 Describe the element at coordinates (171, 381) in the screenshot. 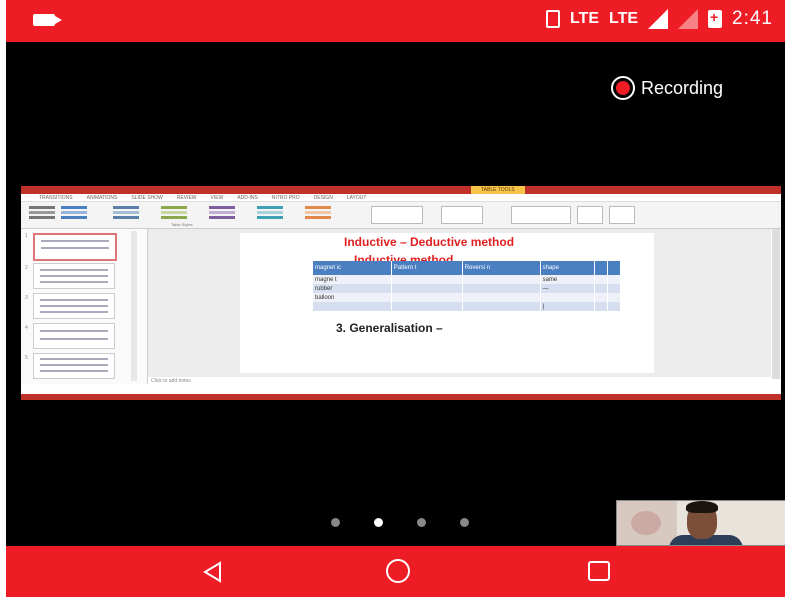

I see `notes-placeholder: Click to add notes` at that location.